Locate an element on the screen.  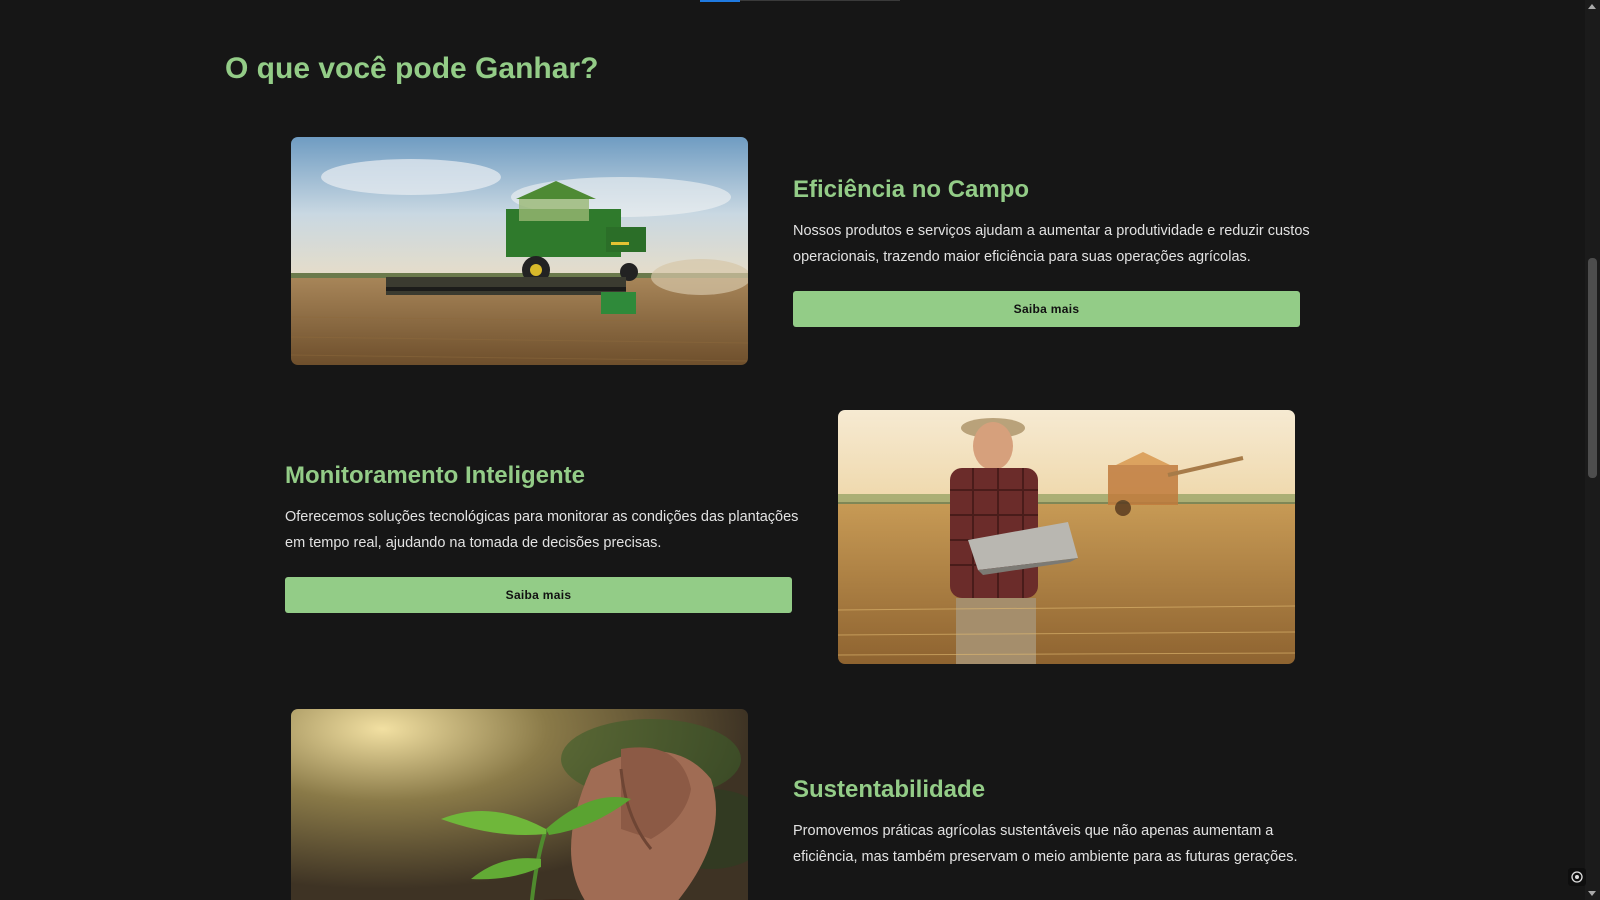
corner-target-button is located at coordinates (1577, 877).